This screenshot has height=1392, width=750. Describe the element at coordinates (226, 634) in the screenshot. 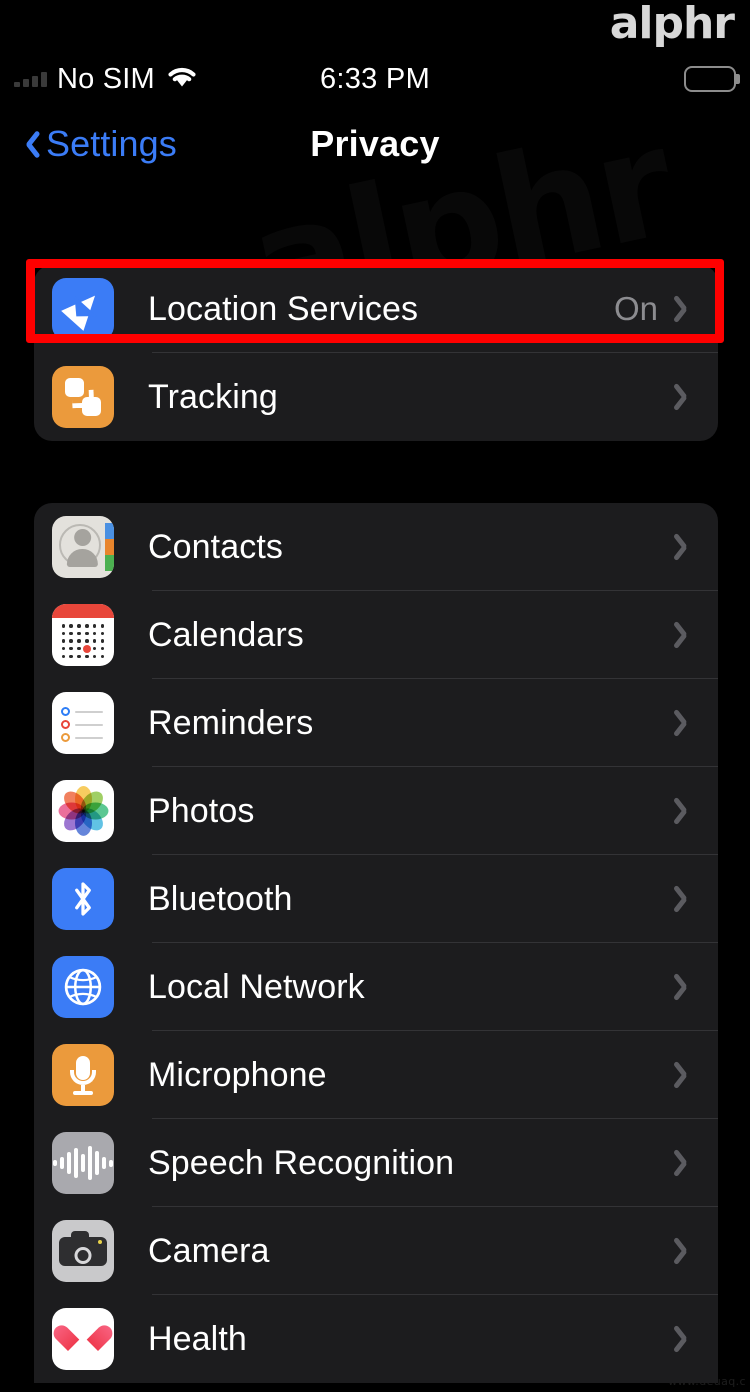

I see `settings-row-label: Calendars` at that location.